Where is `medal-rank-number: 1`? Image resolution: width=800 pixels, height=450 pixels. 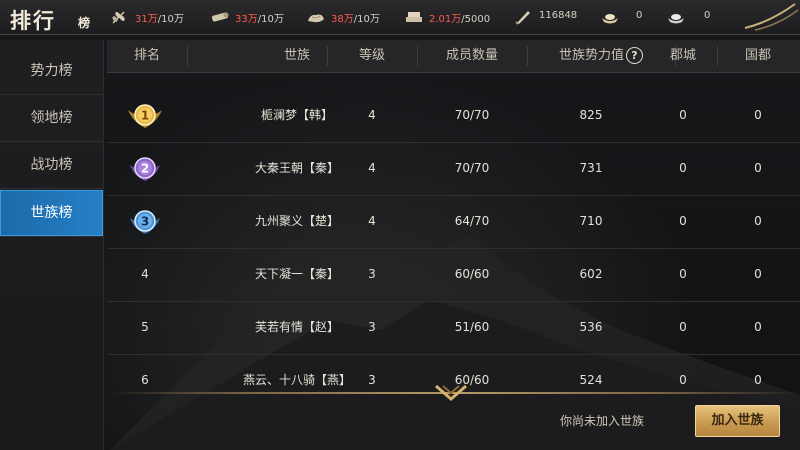 medal-rank-number: 1 is located at coordinates (145, 116).